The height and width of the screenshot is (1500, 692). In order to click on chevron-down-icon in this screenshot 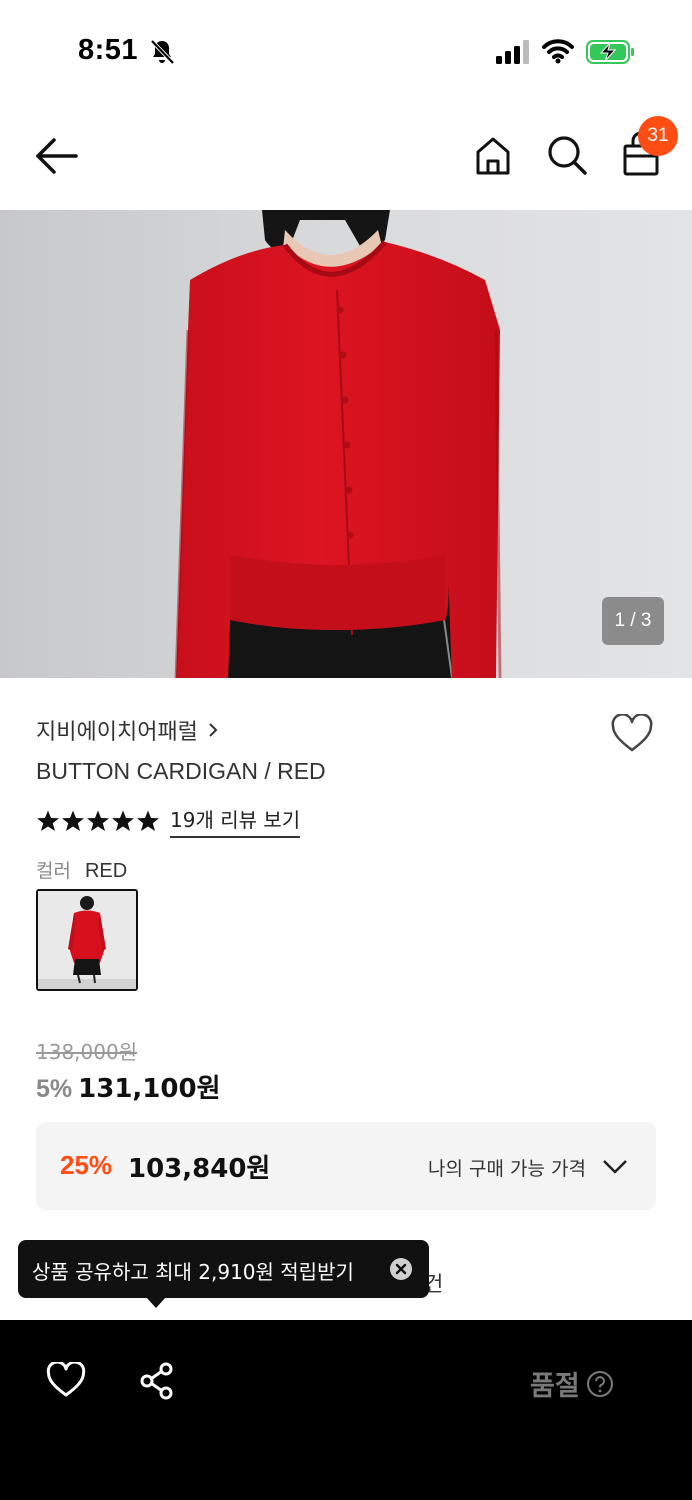, I will do `click(615, 1167)`.